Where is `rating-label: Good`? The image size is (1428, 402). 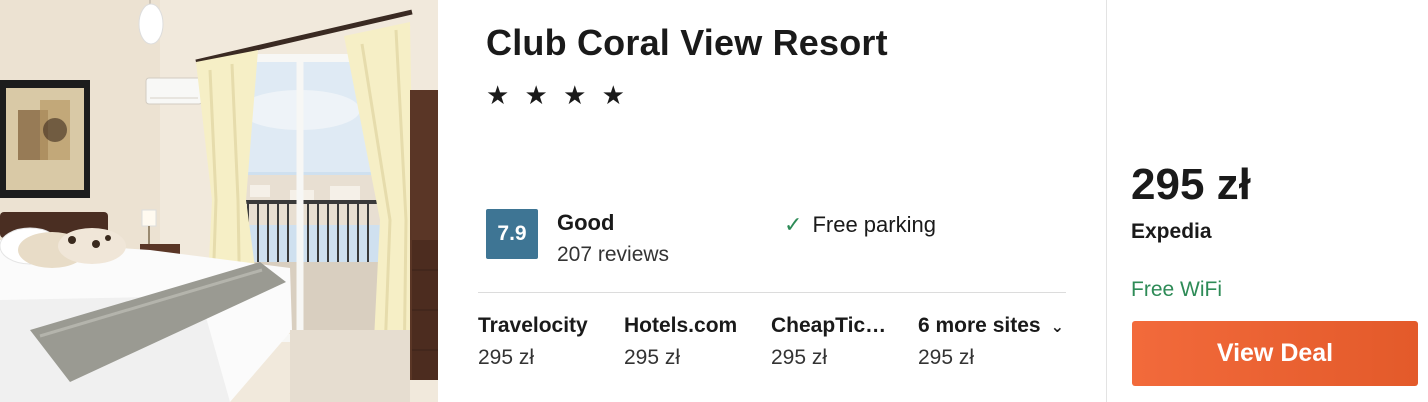
rating-label: Good is located at coordinates (586, 222).